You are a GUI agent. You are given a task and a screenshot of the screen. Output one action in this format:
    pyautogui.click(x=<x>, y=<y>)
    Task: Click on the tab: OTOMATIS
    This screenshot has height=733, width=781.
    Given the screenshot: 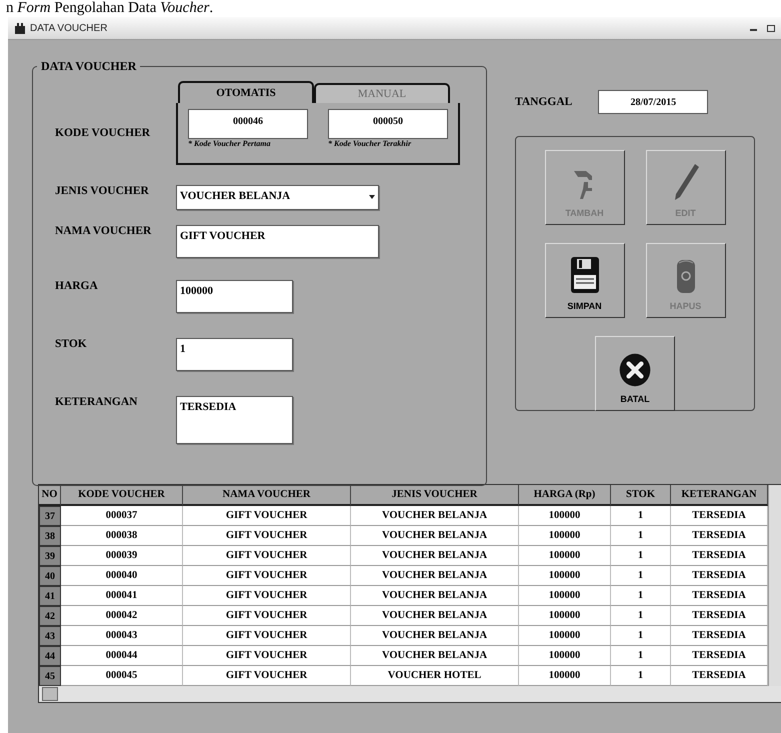 What is the action you would take?
    pyautogui.click(x=246, y=92)
    